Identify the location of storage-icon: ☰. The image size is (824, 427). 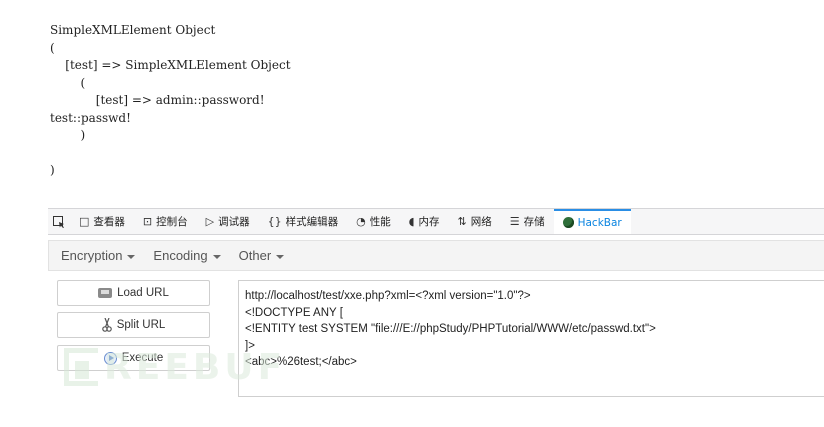
(514, 221).